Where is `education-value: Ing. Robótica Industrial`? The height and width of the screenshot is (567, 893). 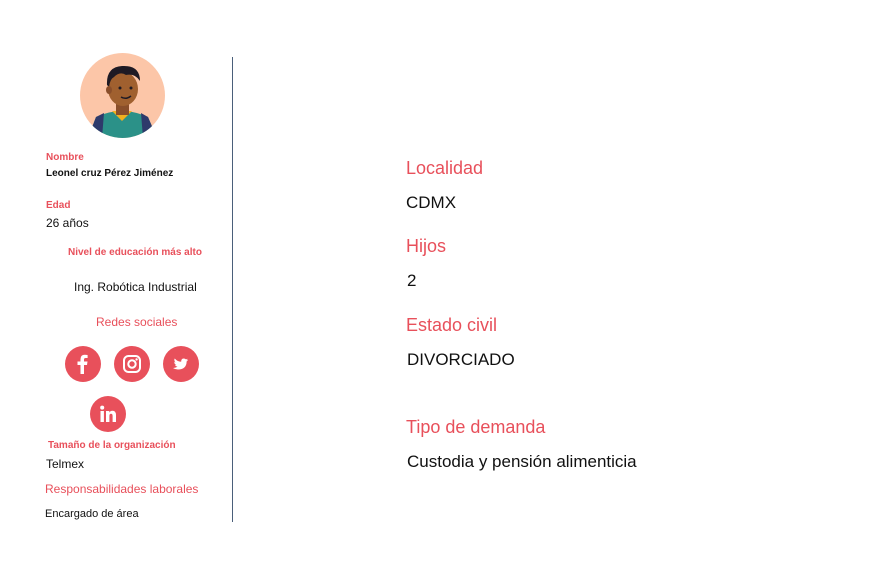 education-value: Ing. Robótica Industrial is located at coordinates (135, 287).